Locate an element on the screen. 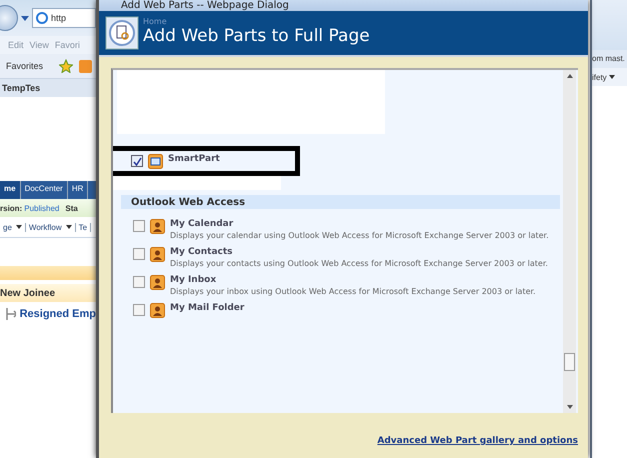 Image resolution: width=627 pixels, height=458 pixels. version-link: Published is located at coordinates (42, 208).